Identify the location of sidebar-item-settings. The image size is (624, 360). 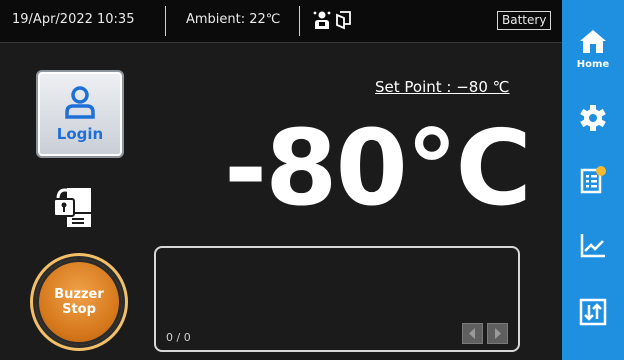
(593, 120).